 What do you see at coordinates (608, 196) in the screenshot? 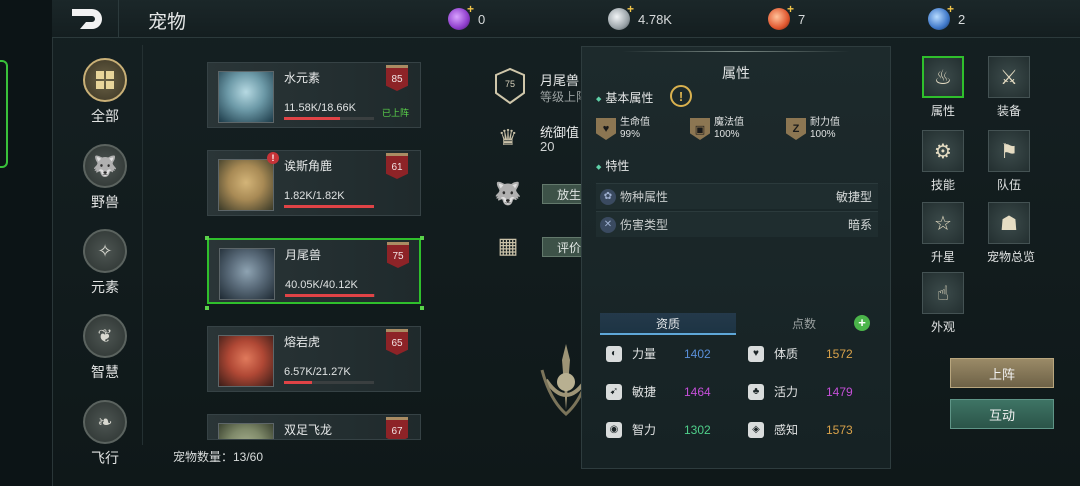
I see `paw-icon: ✿` at bounding box center [608, 196].